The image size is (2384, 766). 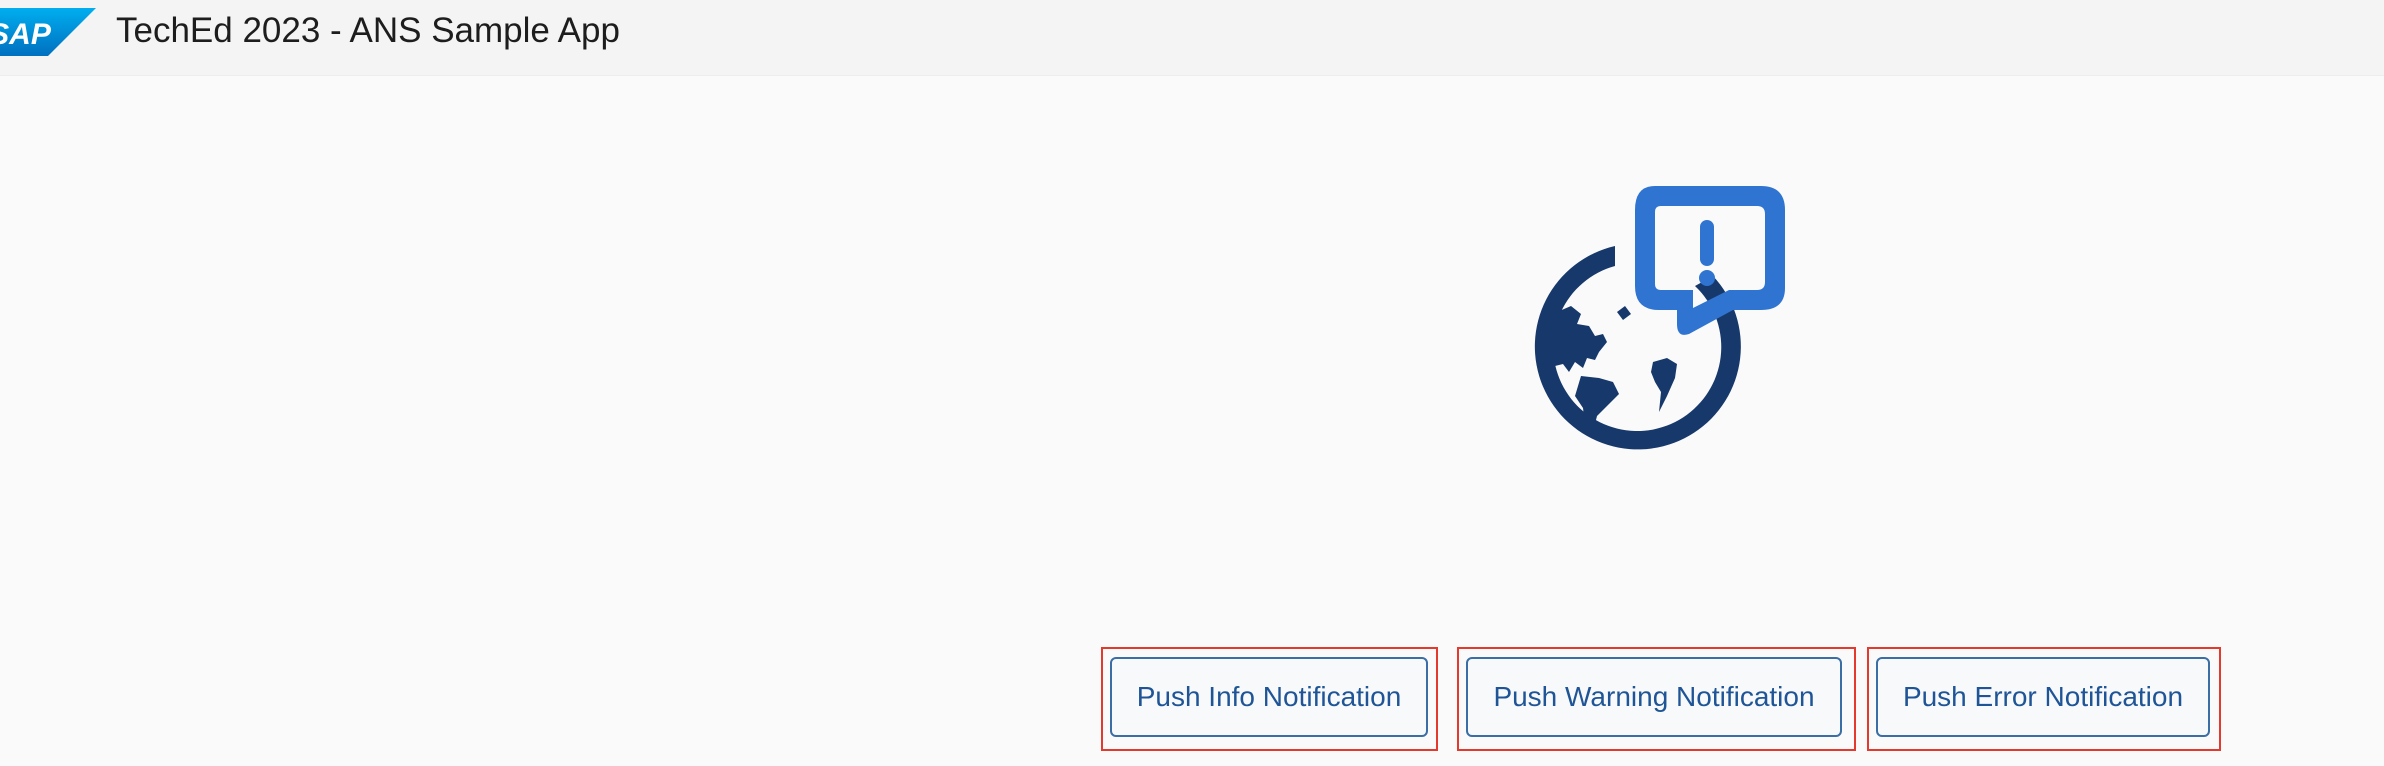 What do you see at coordinates (26, 34) in the screenshot?
I see `sap-logo-text: SAP` at bounding box center [26, 34].